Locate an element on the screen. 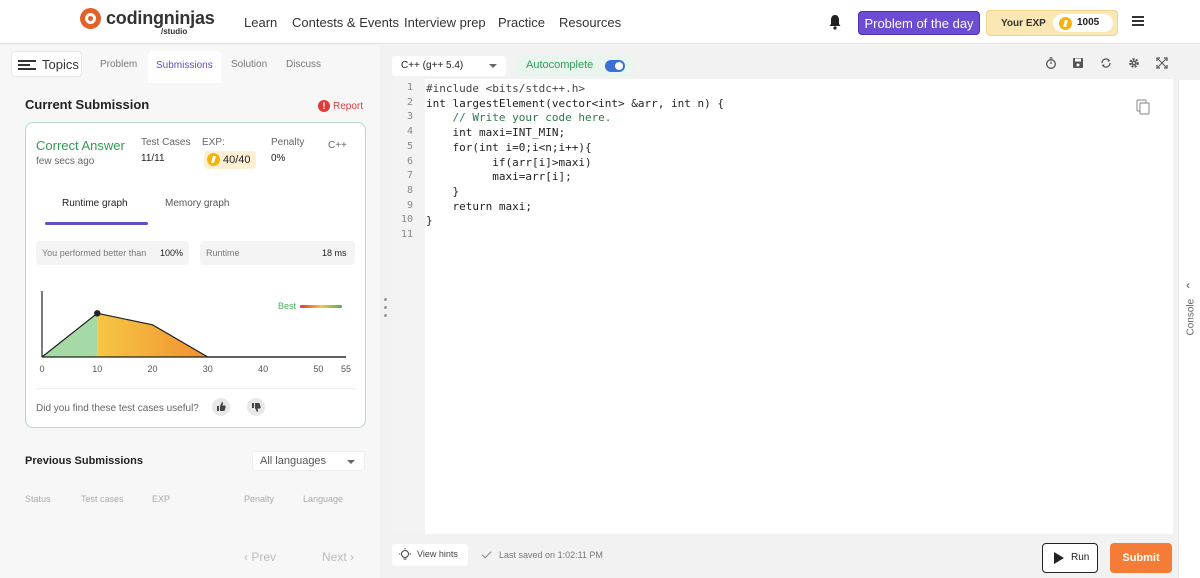 The image size is (1200, 578). code-line: return maxi; is located at coordinates (478, 206).